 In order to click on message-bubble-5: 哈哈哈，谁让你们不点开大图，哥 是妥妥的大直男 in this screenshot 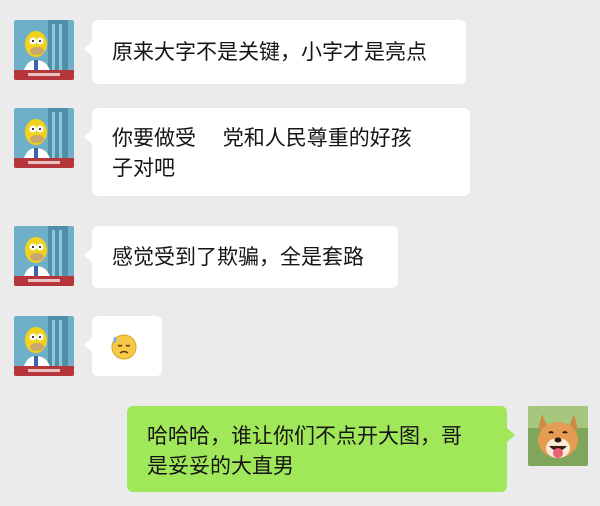, I will do `click(321, 449)`.